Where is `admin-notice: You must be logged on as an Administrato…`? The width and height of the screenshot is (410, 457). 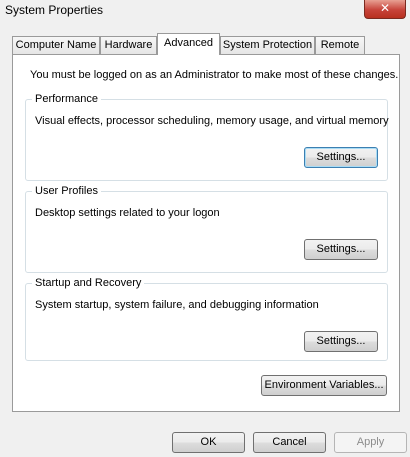 admin-notice: You must be logged on as an Administrato… is located at coordinates (214, 75).